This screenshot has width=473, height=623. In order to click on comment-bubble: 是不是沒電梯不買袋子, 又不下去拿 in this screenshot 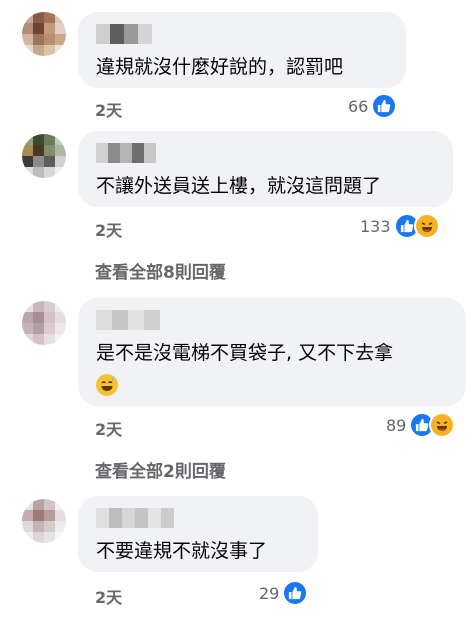, I will do `click(272, 352)`.